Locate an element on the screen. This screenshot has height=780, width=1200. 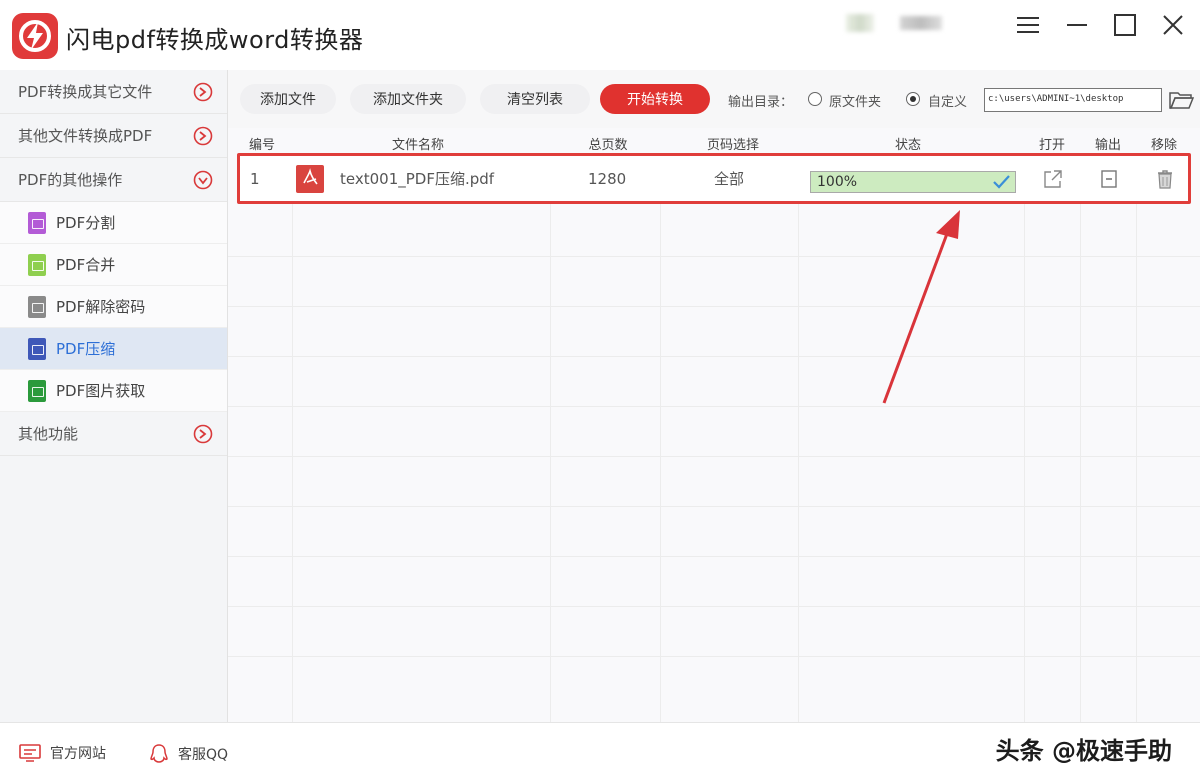
row-page-select: 全部 is located at coordinates (744, 178).